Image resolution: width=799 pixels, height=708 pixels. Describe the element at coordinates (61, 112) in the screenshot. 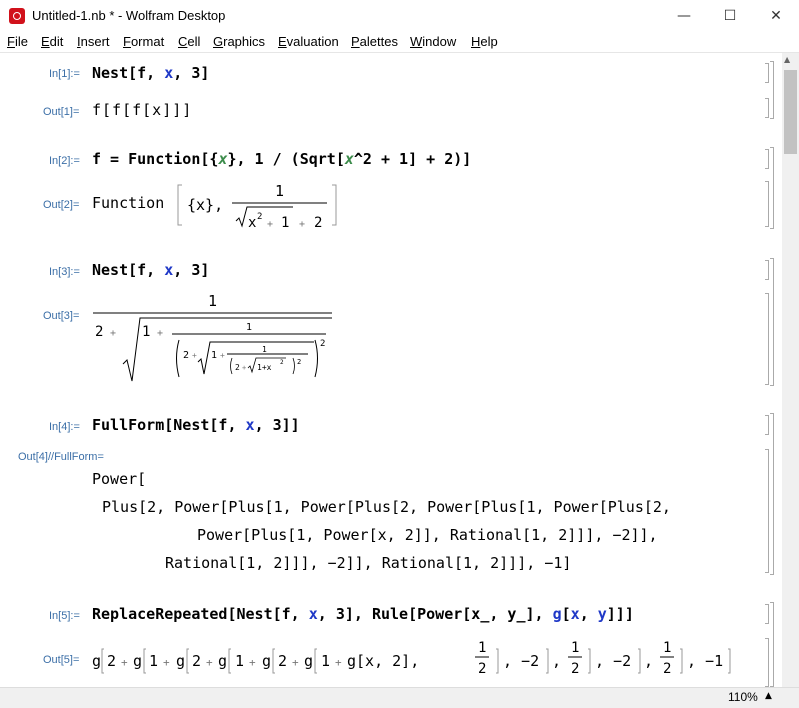

I see `out1-label: Out[1]=` at that location.